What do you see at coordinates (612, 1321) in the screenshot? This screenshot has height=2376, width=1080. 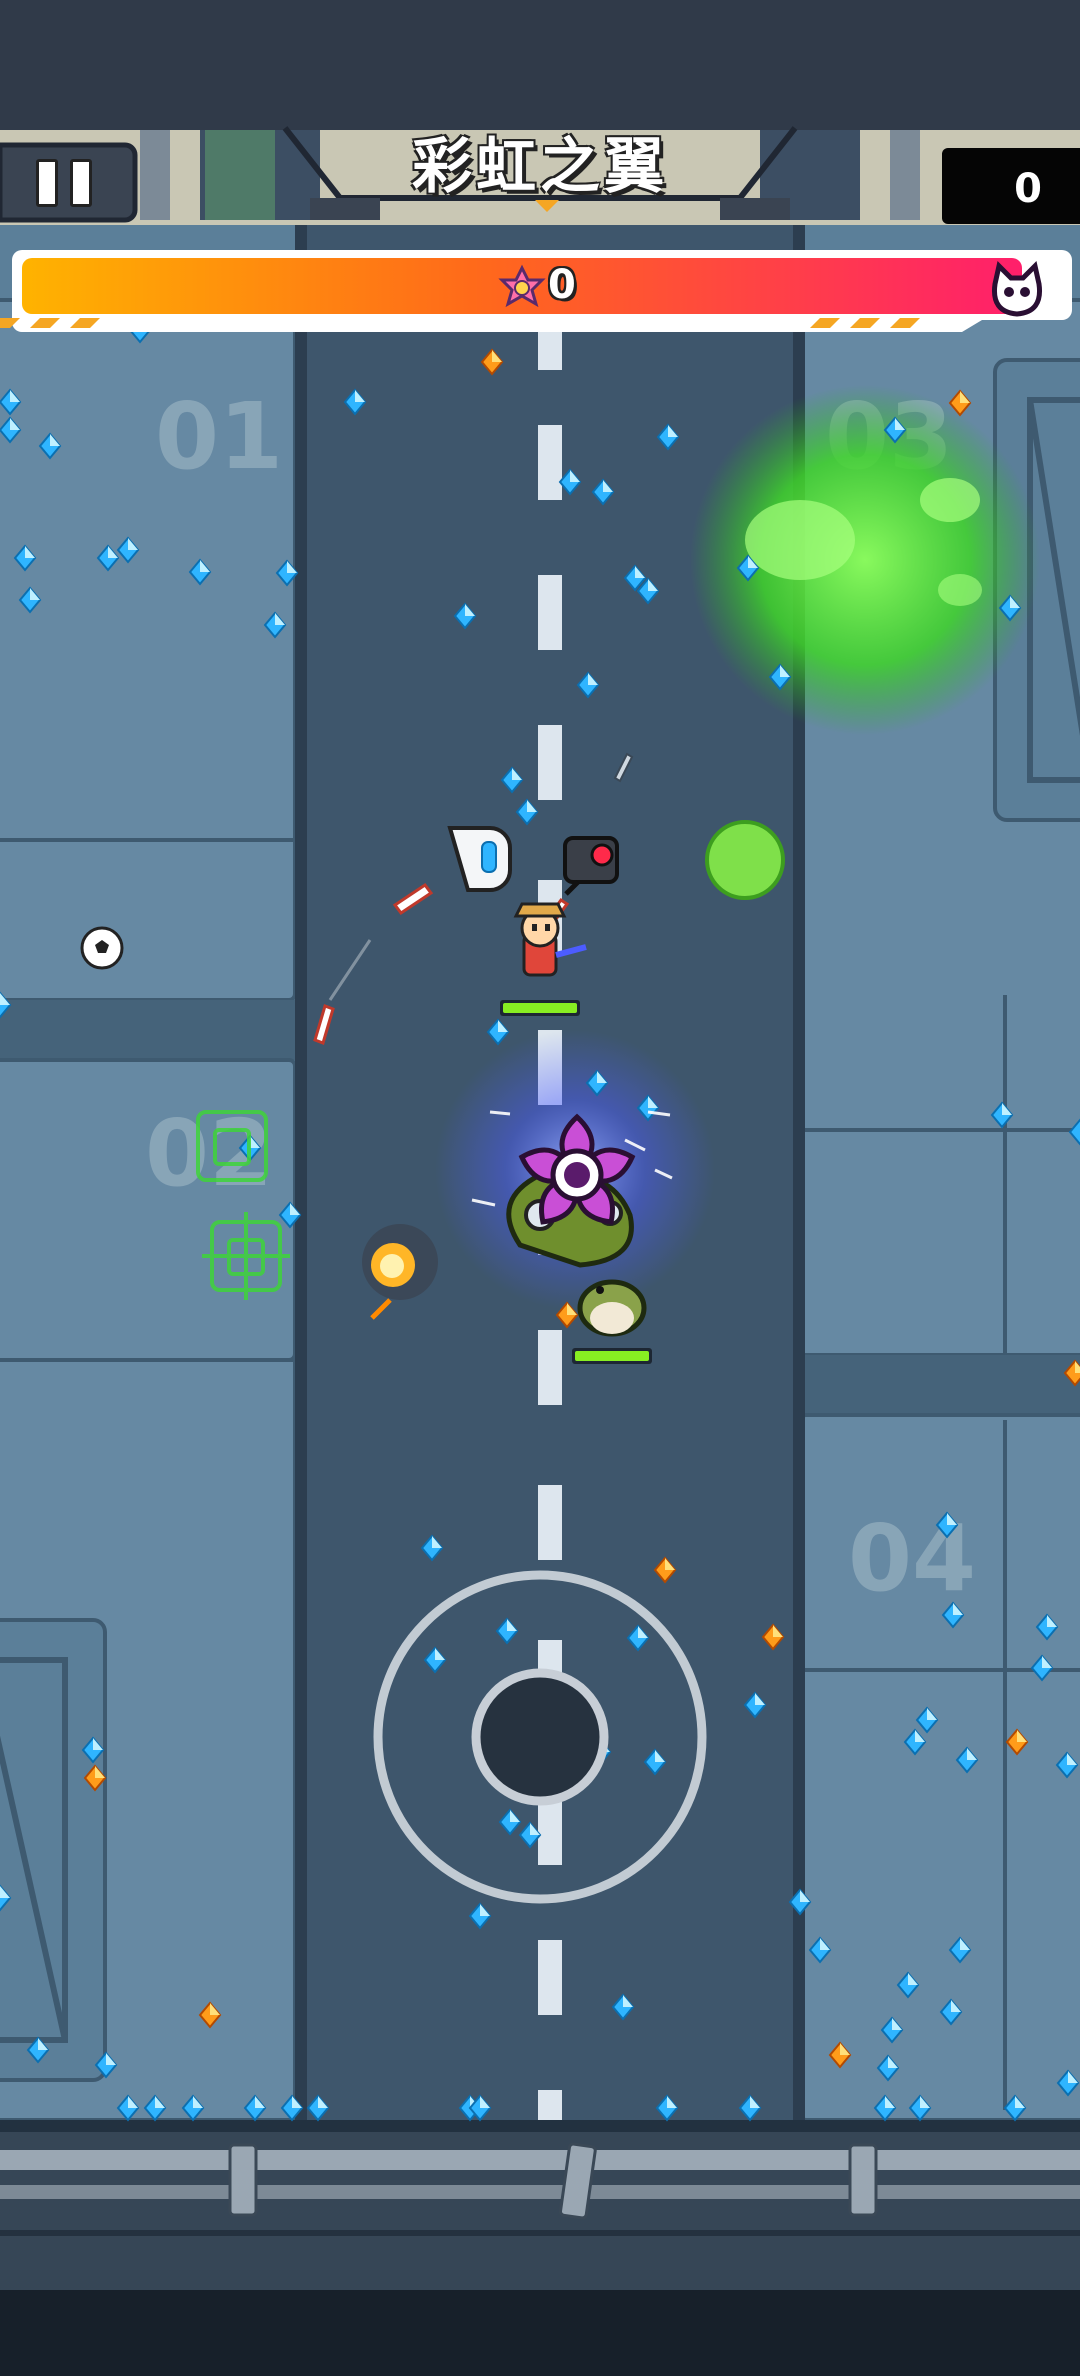 I see `frog-minion` at bounding box center [612, 1321].